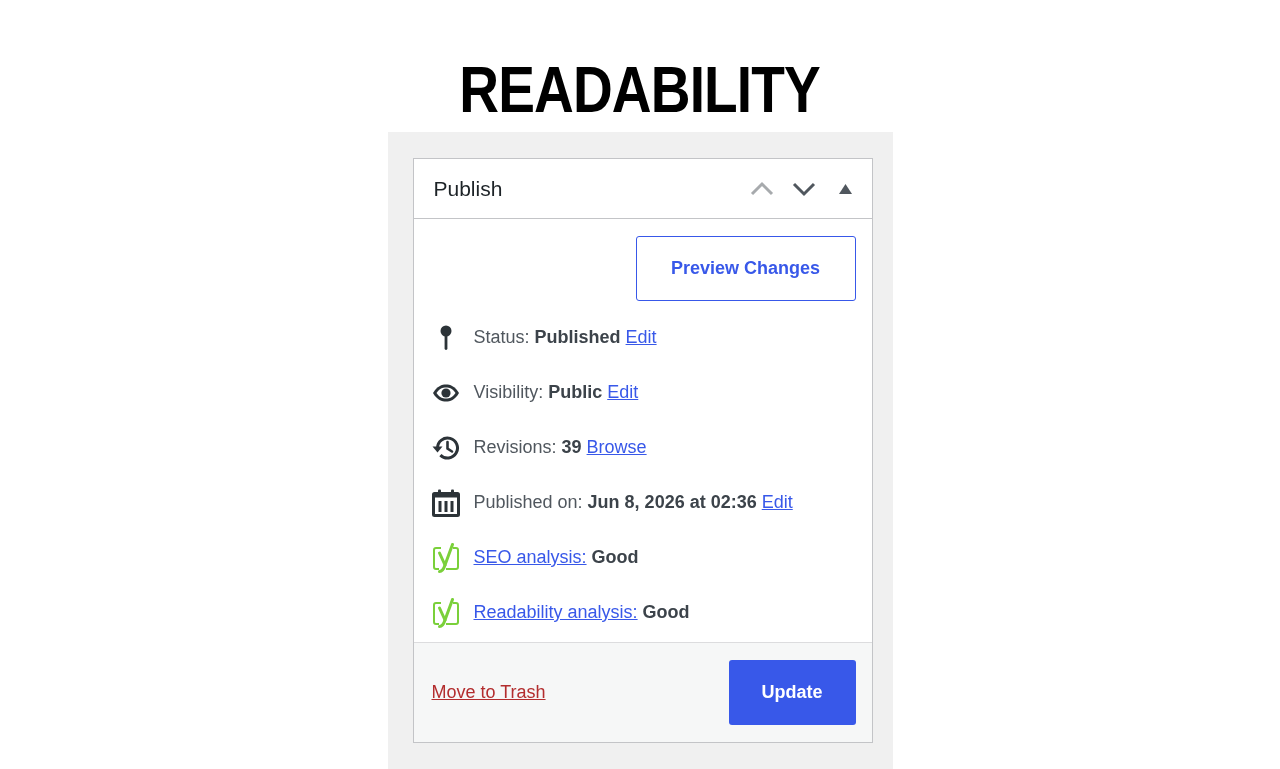  What do you see at coordinates (845, 188) in the screenshot?
I see `triangle-up-icon` at bounding box center [845, 188].